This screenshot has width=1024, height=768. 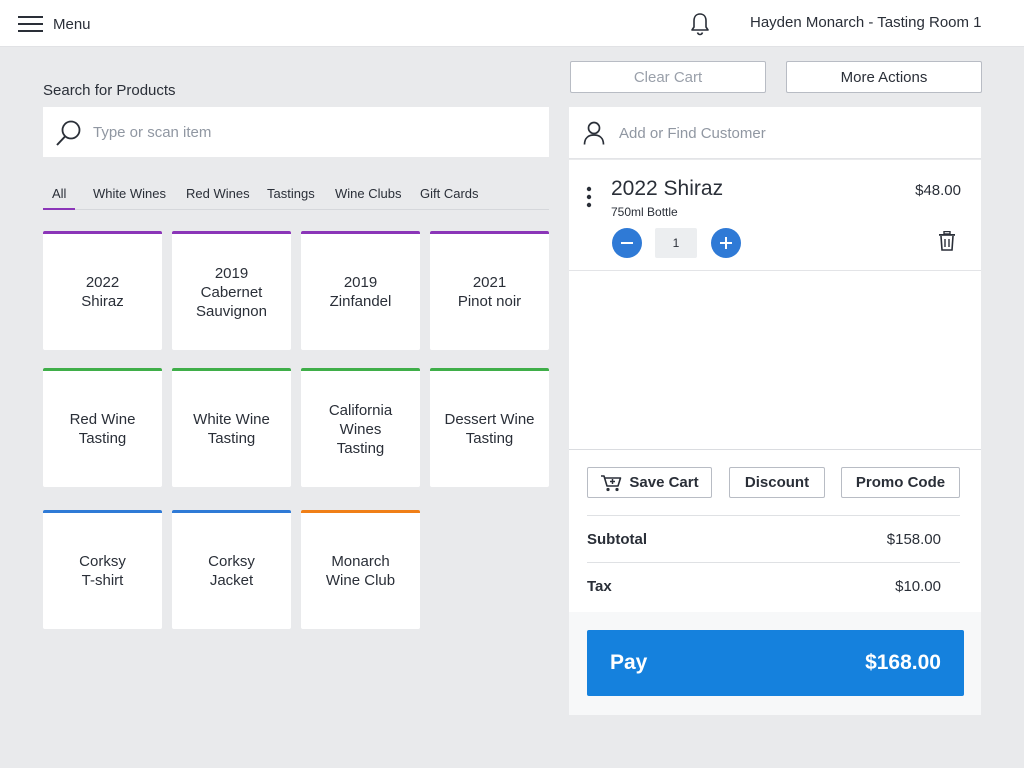 I want to click on product-tile: Corksy Jacket, so click(x=231, y=569).